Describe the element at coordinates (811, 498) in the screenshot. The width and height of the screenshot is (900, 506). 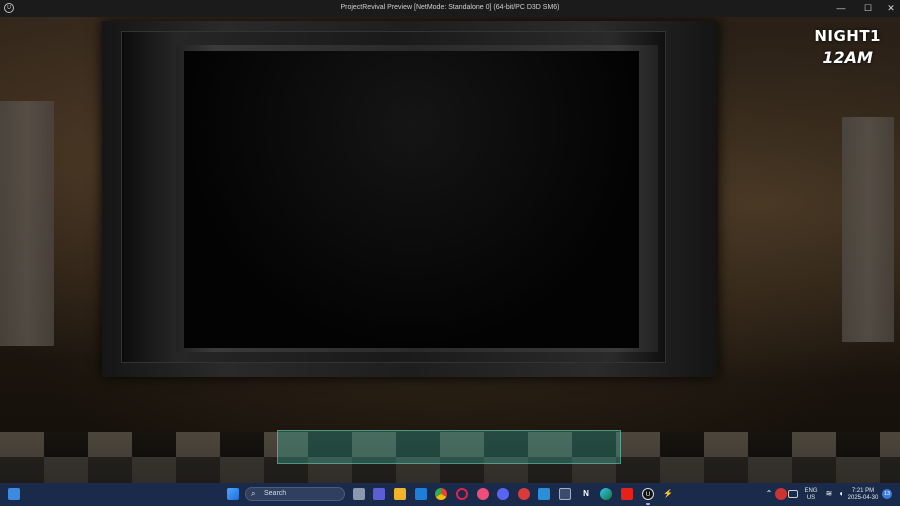
I see `region-label: US` at that location.